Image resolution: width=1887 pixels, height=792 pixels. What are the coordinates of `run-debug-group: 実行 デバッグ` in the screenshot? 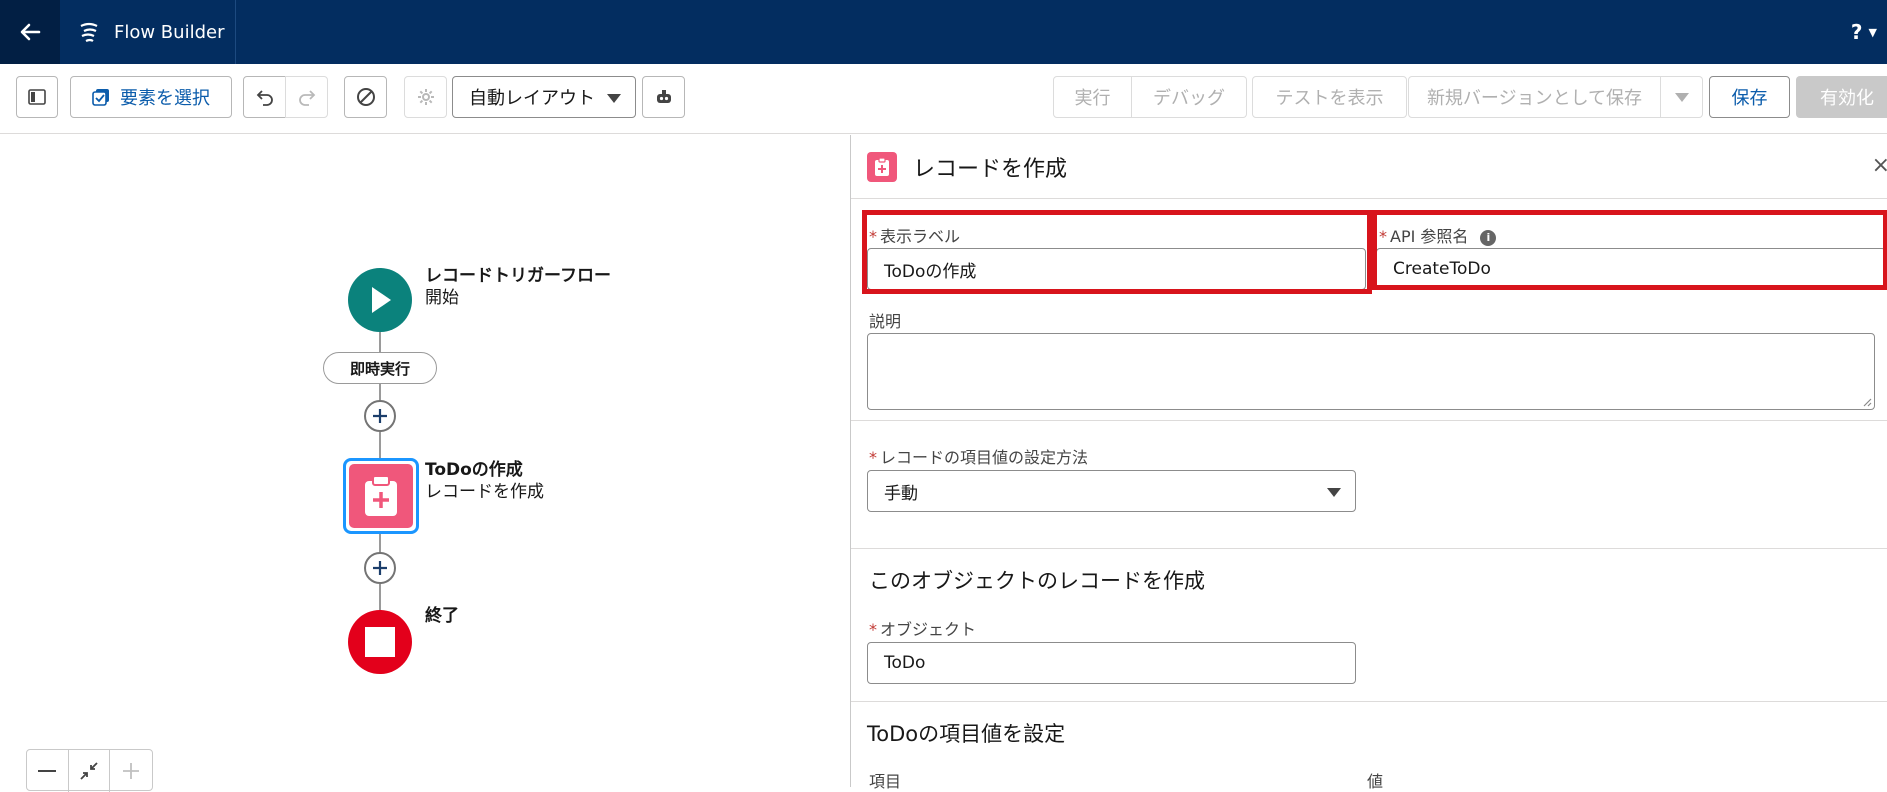 It's located at (1150, 97).